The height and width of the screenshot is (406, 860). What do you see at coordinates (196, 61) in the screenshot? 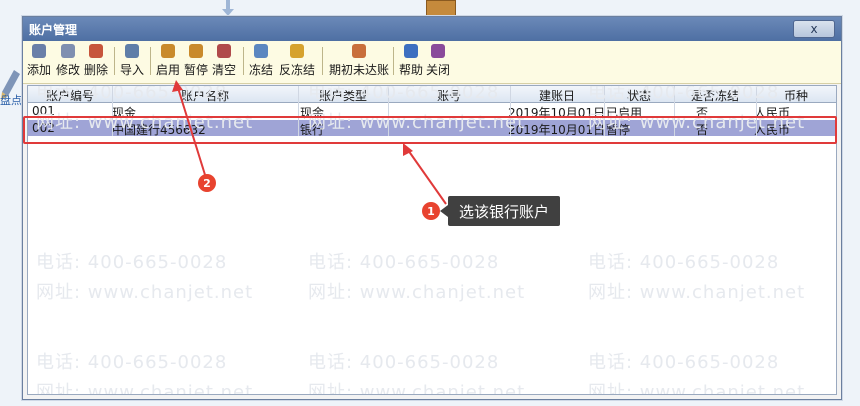
I see `toolbar-button-pause: 暂停` at bounding box center [196, 61].